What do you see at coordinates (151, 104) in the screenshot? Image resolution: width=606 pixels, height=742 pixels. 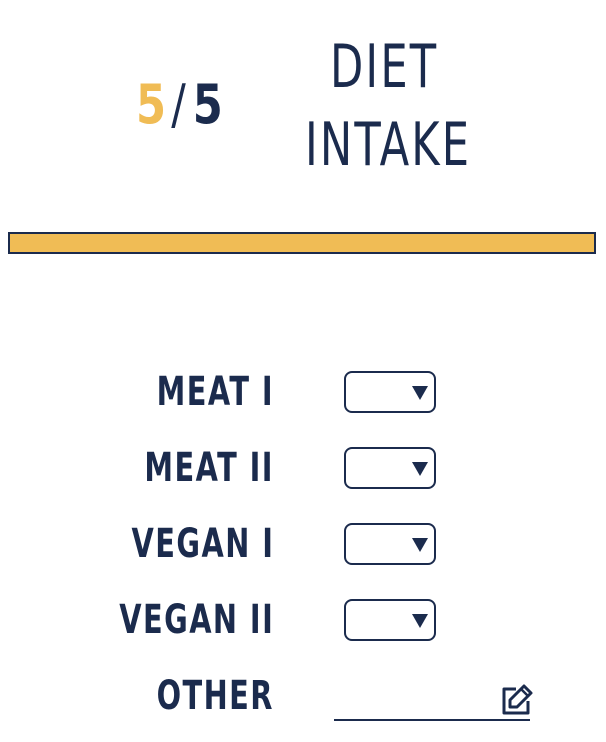 I see `step-current: 5` at bounding box center [151, 104].